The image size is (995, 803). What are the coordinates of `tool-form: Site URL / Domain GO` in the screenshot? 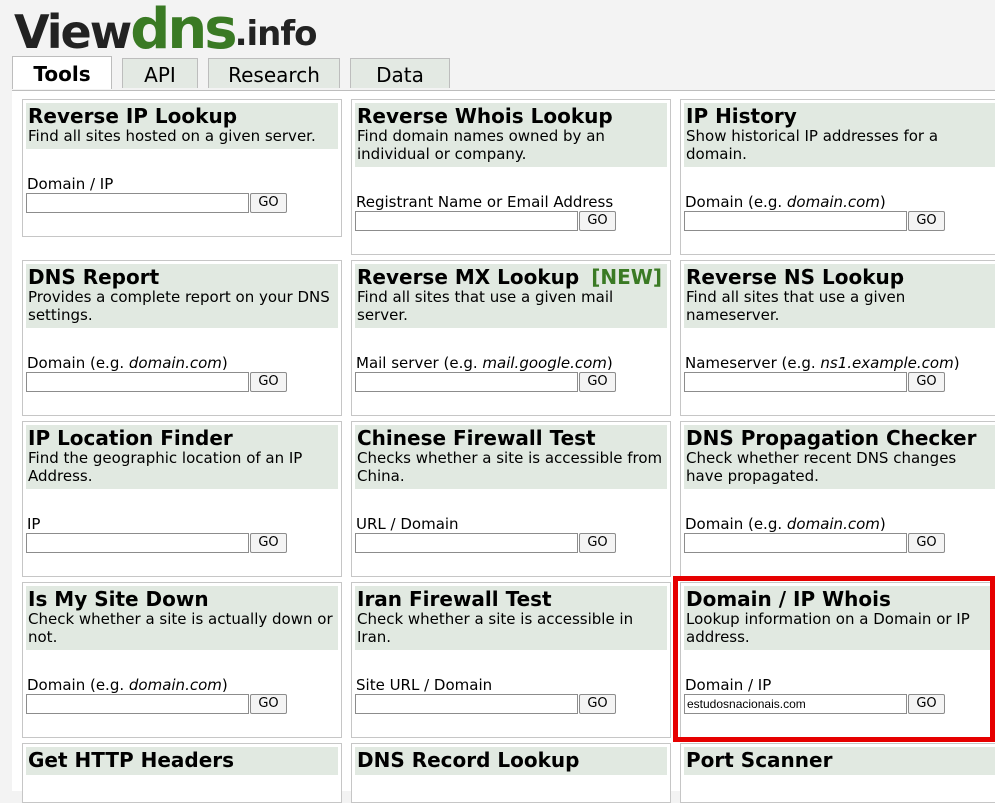 It's located at (485, 695).